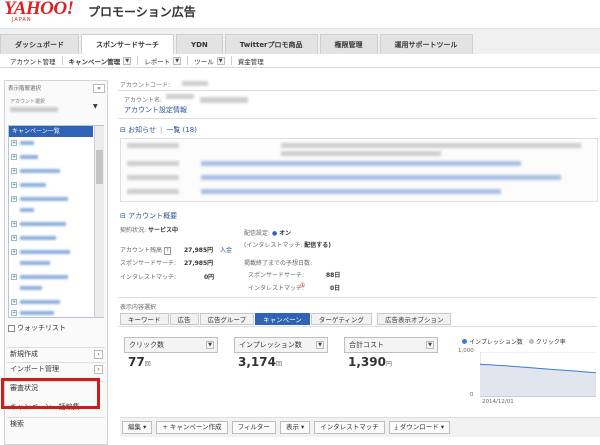 The width and height of the screenshot is (600, 445). What do you see at coordinates (348, 44) in the screenshot?
I see `tab-permissions: 権限管理` at bounding box center [348, 44].